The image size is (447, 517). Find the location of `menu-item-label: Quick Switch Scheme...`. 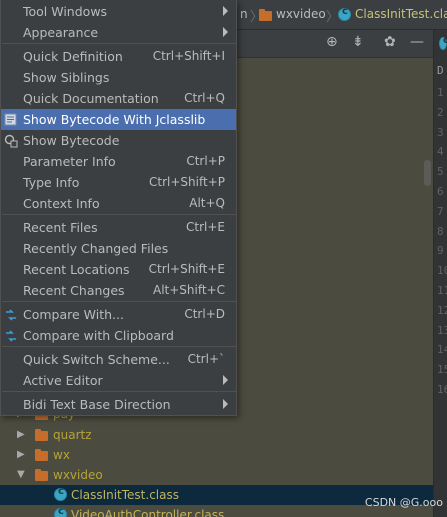

menu-item-label: Quick Switch Scheme... is located at coordinates (96, 359).